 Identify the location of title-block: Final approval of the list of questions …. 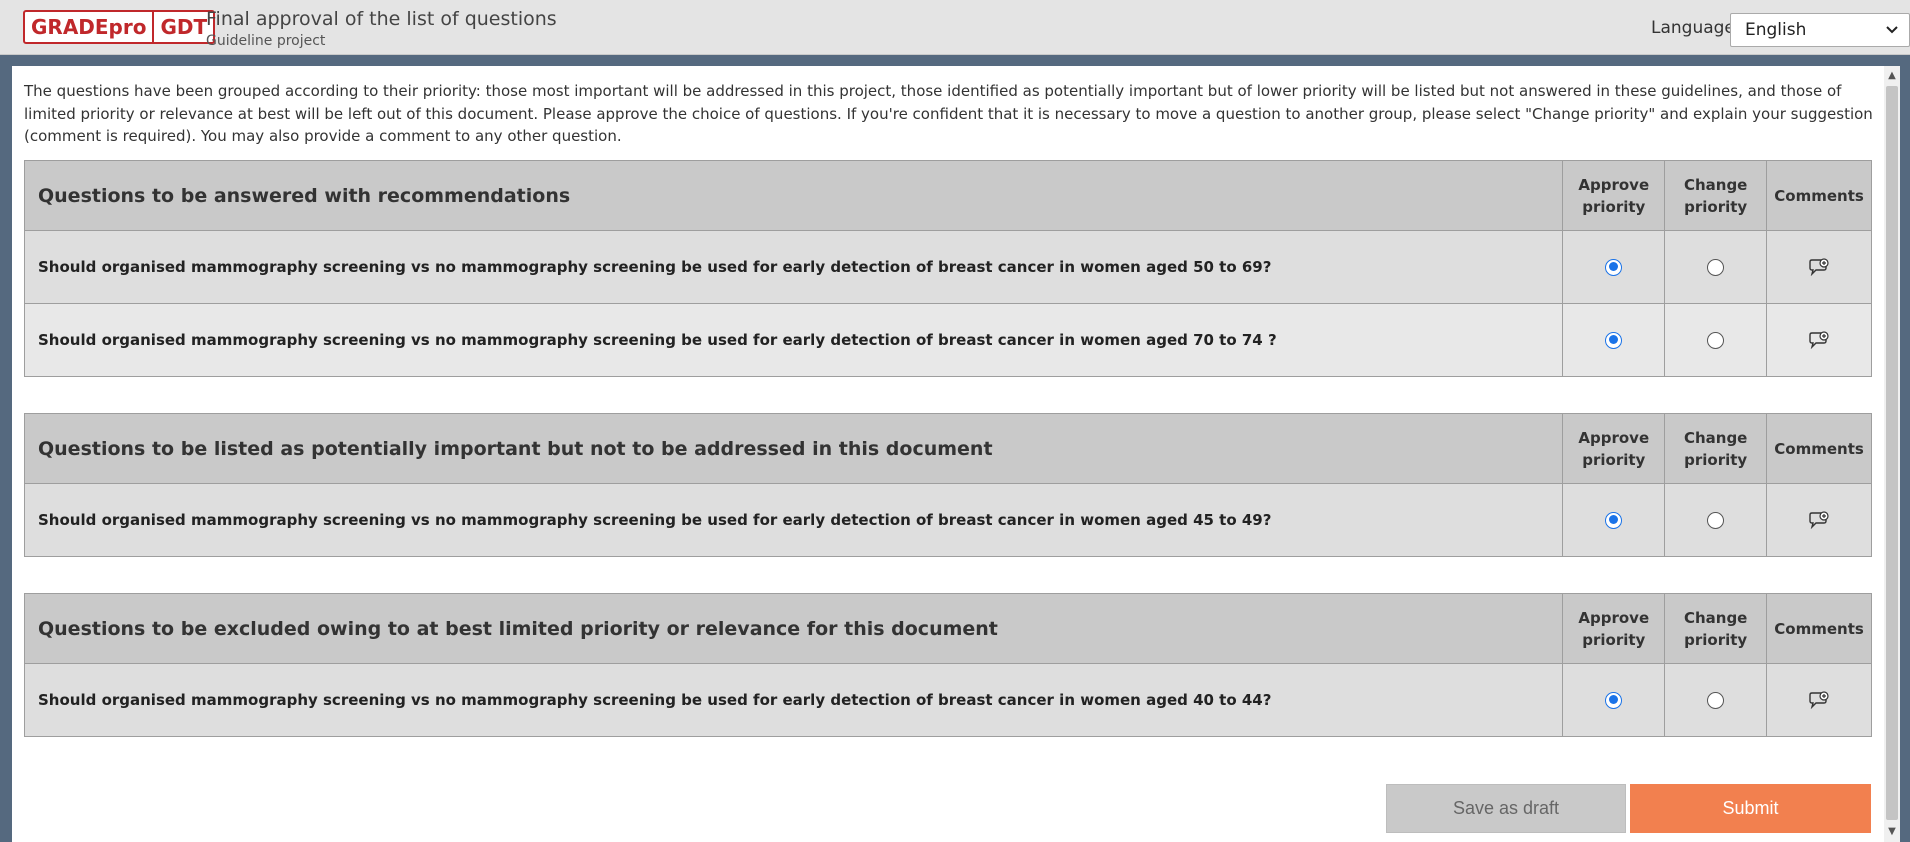
(381, 28).